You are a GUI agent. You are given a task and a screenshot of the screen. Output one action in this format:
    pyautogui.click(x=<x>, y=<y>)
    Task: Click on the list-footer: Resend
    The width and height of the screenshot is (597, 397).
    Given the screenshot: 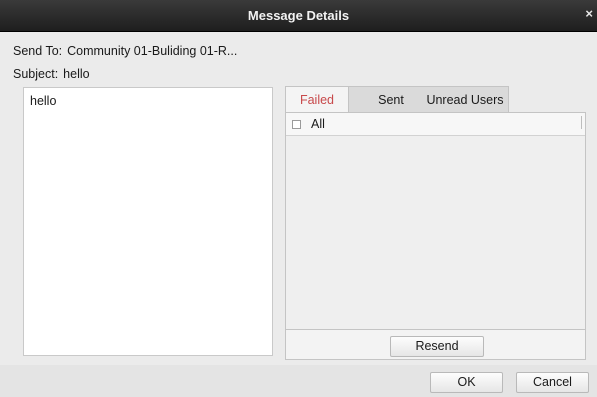 What is the action you would take?
    pyautogui.click(x=435, y=345)
    